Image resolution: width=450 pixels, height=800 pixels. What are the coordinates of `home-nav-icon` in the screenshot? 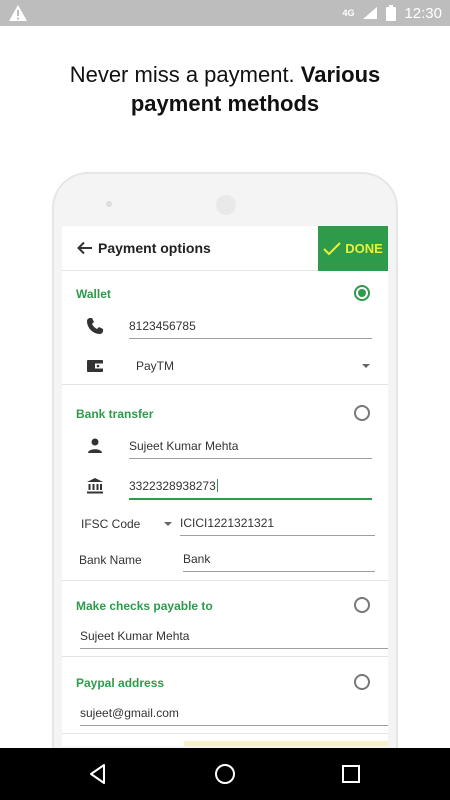 It's located at (225, 774).